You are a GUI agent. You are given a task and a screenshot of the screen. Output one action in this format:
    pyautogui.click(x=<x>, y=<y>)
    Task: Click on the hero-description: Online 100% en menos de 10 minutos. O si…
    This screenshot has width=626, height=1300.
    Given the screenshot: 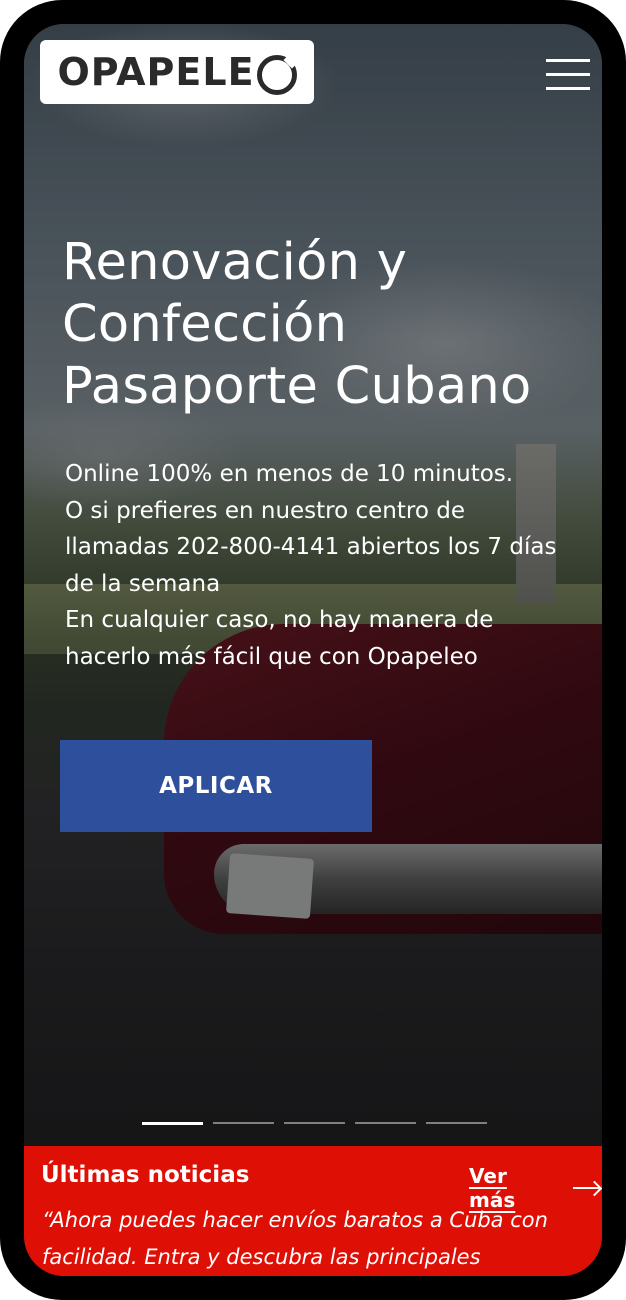 What is the action you would take?
    pyautogui.click(x=320, y=565)
    